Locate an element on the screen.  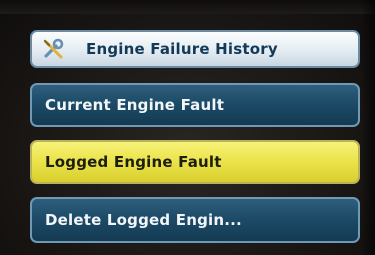
wrench-screwdriver-icon is located at coordinates (55, 49).